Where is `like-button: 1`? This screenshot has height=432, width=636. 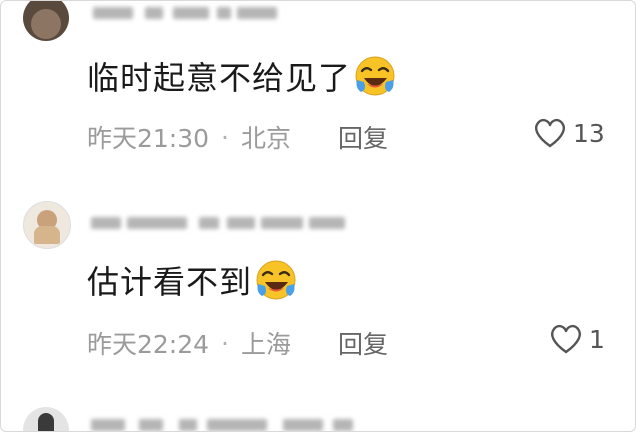
like-button: 1 is located at coordinates (577, 339).